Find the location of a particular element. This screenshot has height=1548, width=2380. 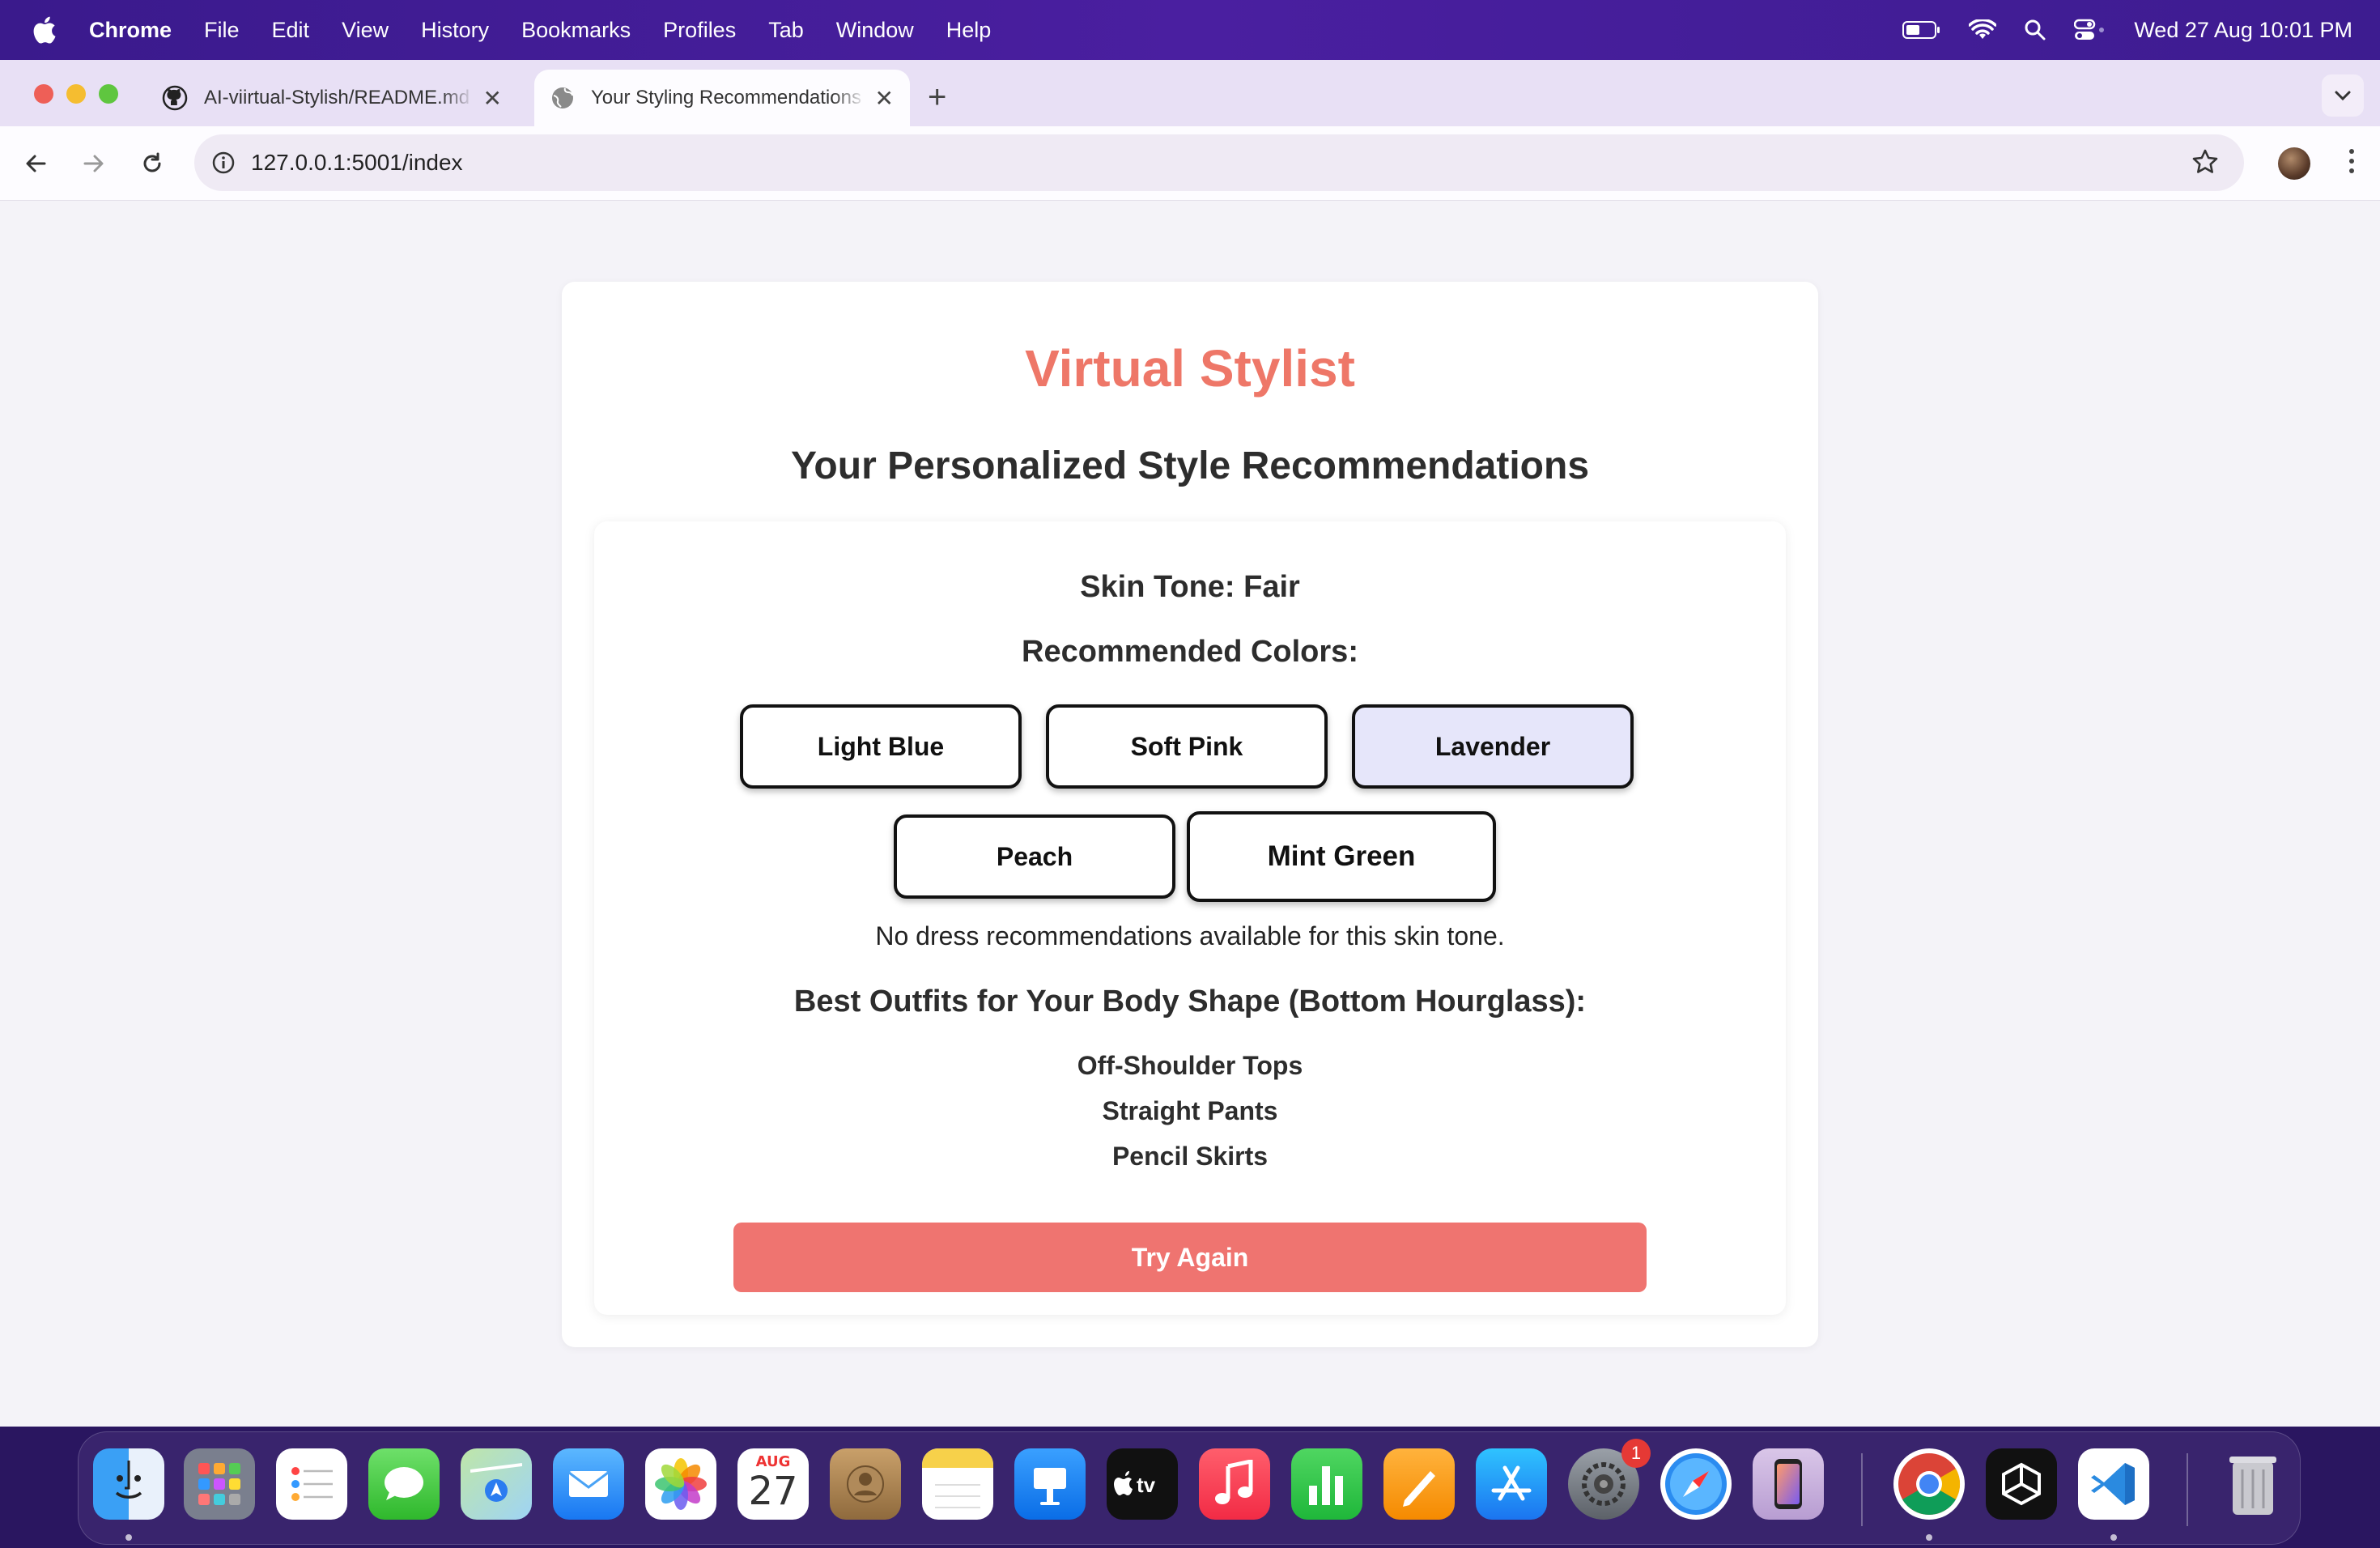

battery-icon is located at coordinates (1921, 30).